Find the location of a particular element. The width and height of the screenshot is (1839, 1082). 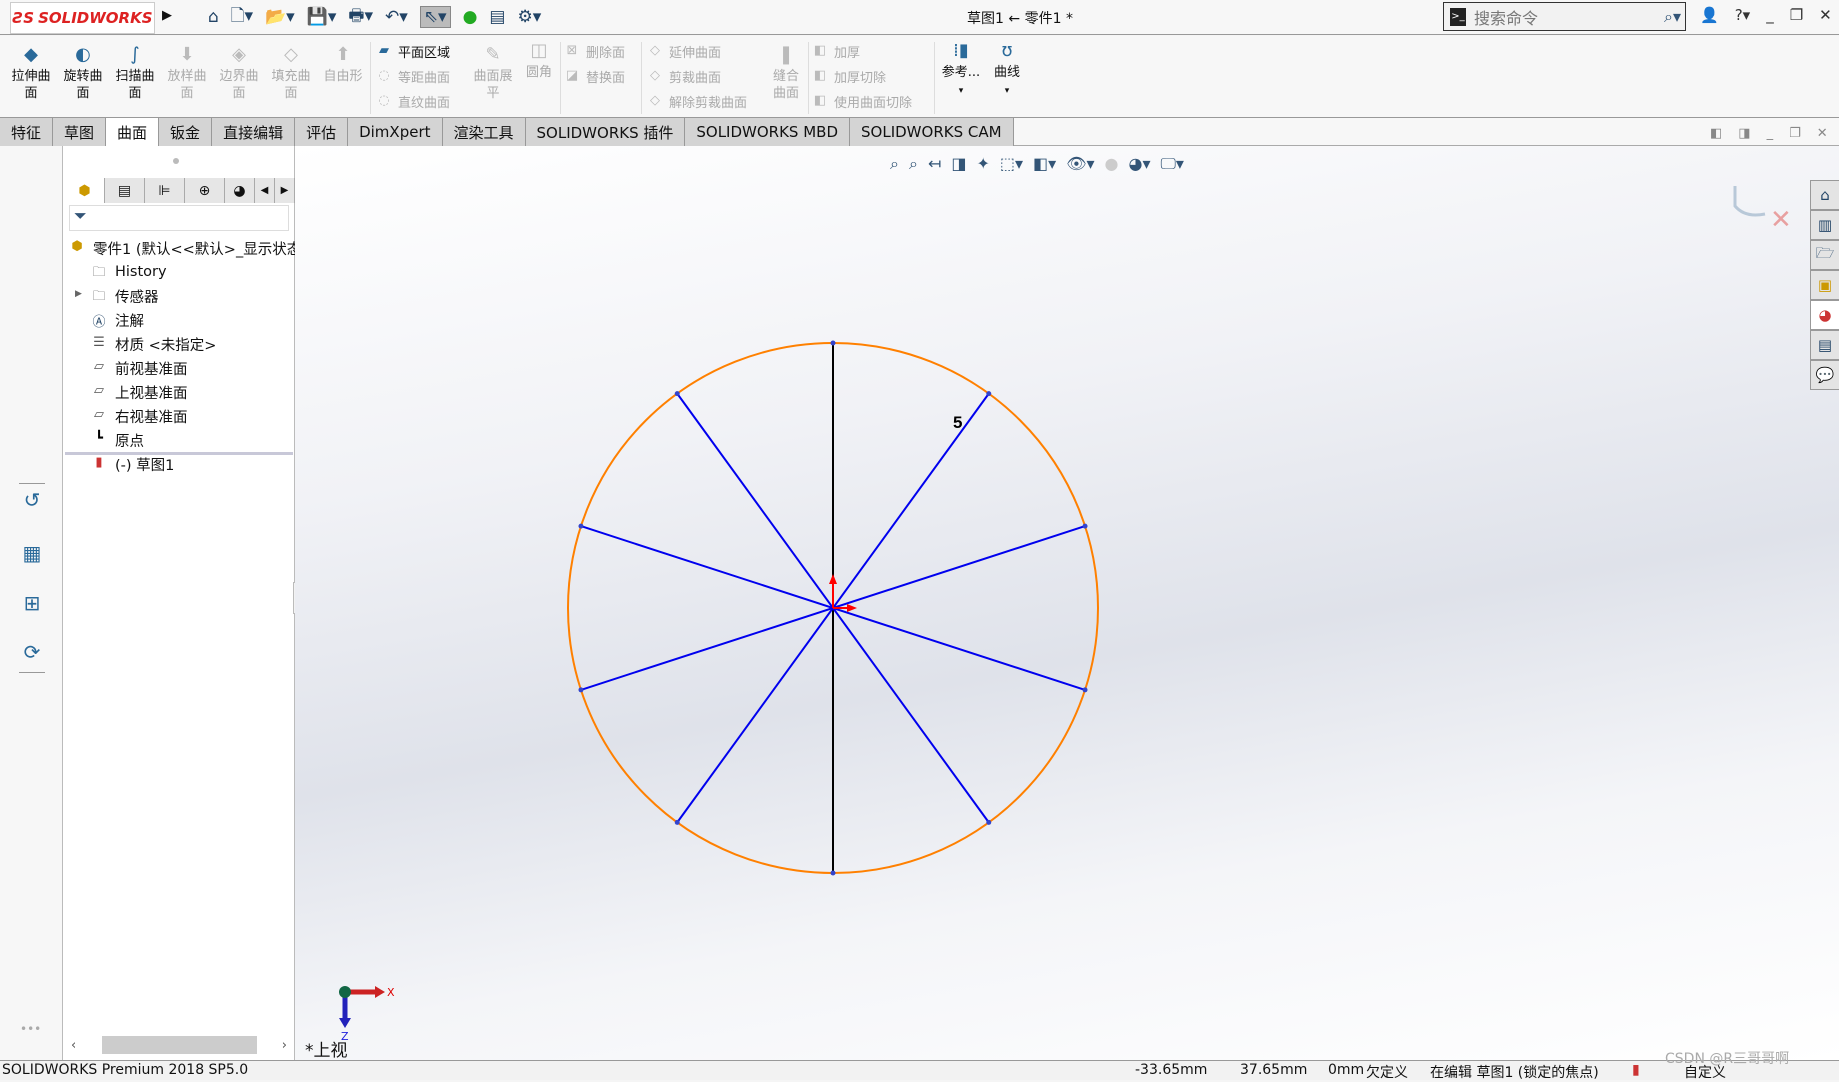

offset-surface-button: ◌ 等距曲面 is located at coordinates (413, 76).